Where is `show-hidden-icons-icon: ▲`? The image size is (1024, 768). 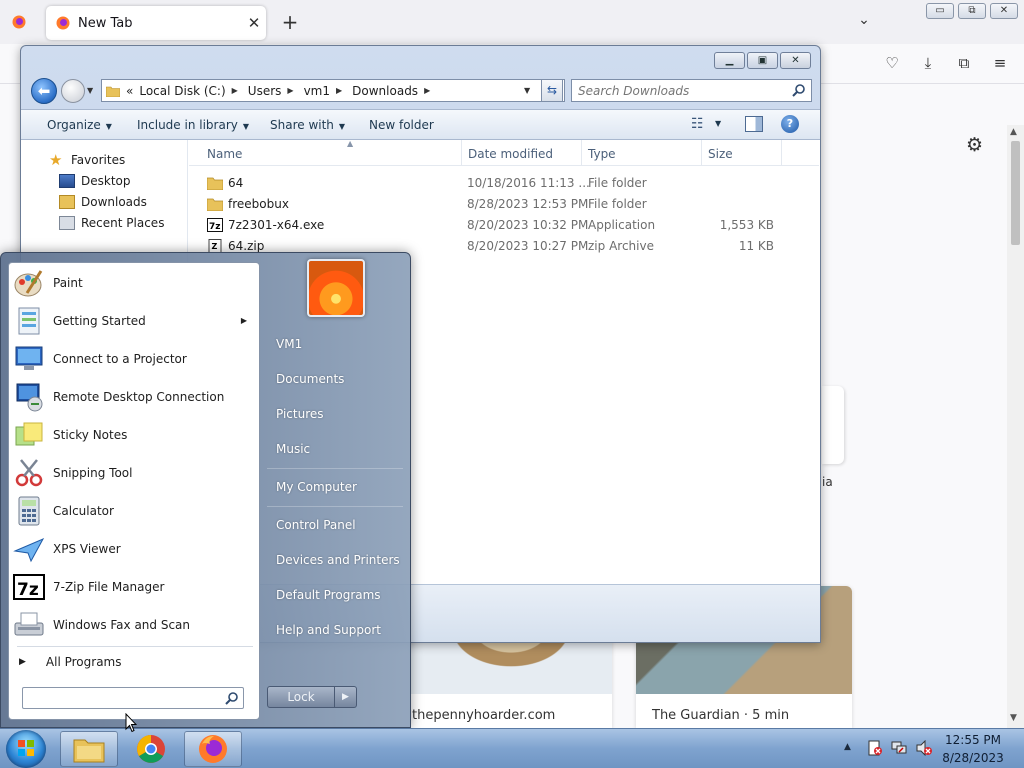
show-hidden-icons-icon: ▲ is located at coordinates (847, 747).